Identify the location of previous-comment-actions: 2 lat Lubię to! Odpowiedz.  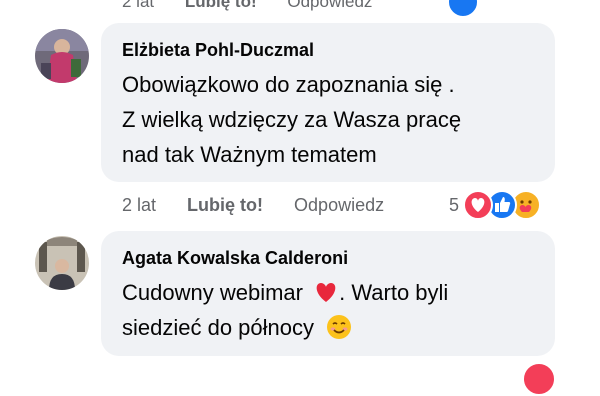
(260, 6).